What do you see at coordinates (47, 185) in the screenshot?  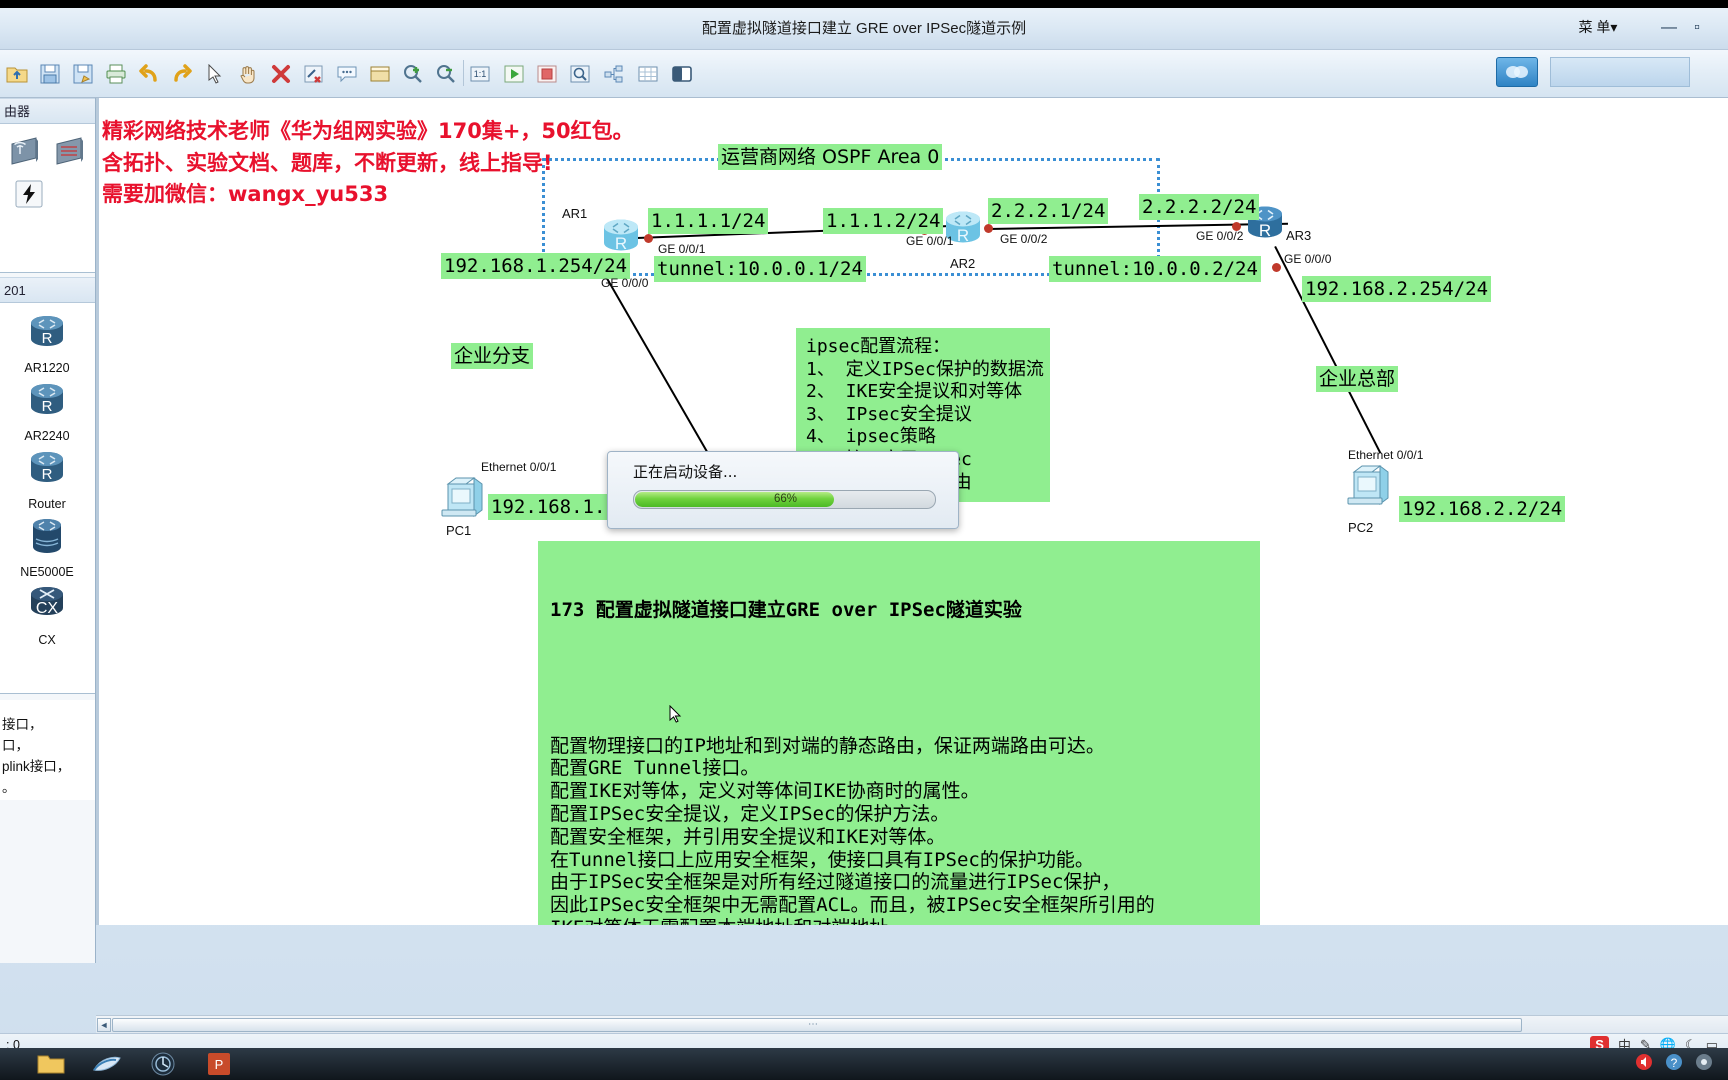 I see `sidebar-section-router: 由器` at bounding box center [47, 185].